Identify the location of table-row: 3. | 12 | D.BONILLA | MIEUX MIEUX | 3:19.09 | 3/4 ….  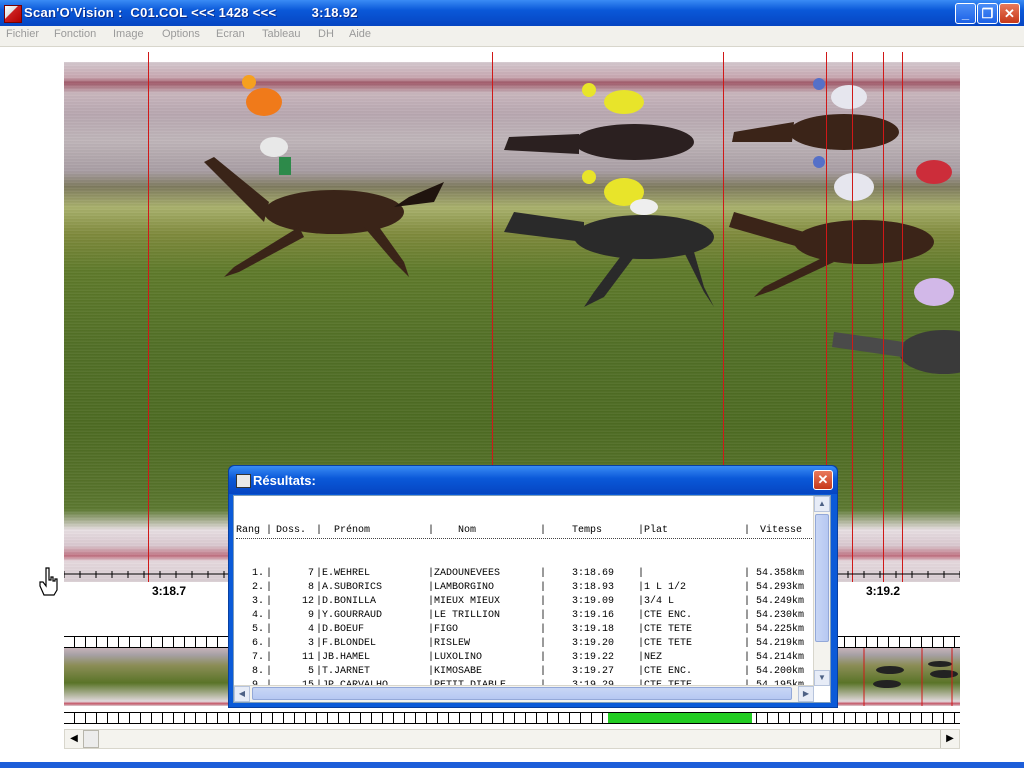
(524, 602).